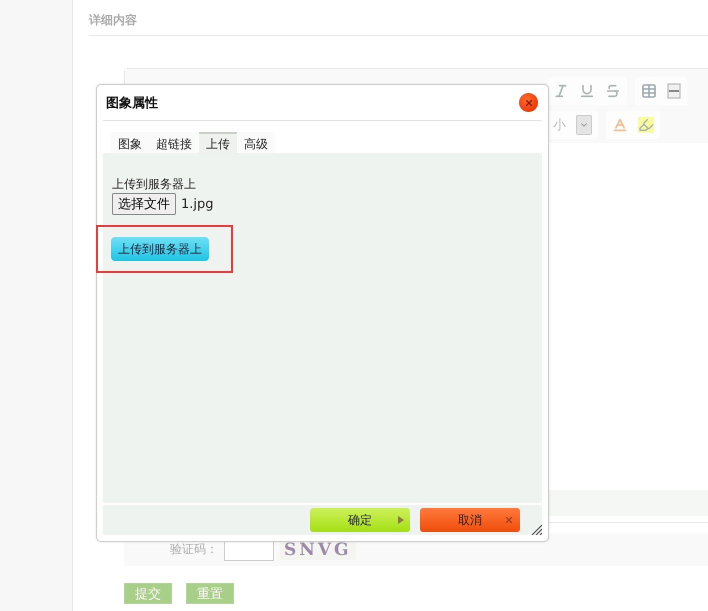 The height and width of the screenshot is (611, 708). Describe the element at coordinates (649, 91) in the screenshot. I see `table-icon` at that location.